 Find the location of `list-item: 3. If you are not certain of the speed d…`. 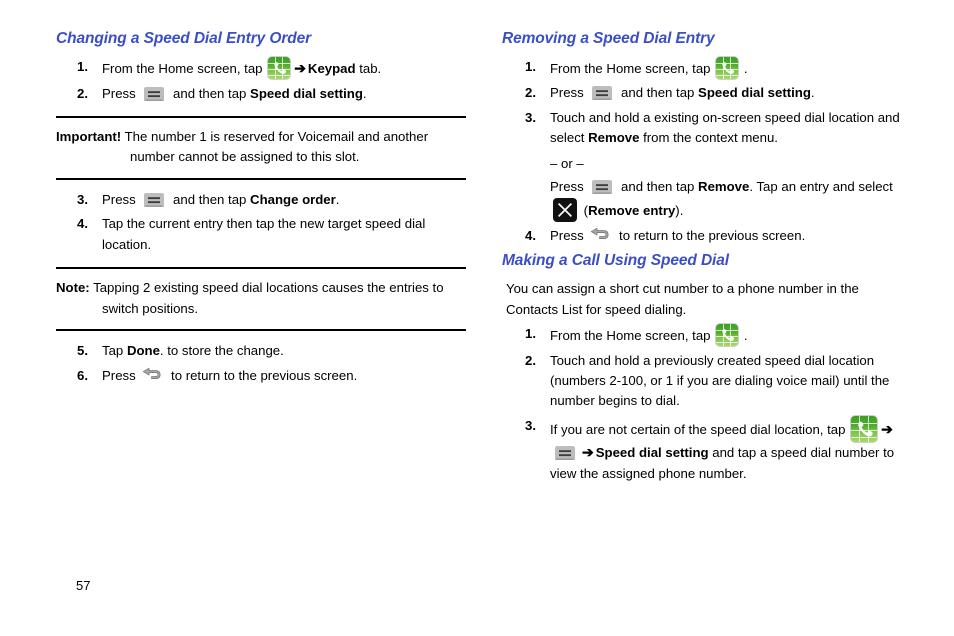

list-item: 3. If you are not certain of the speed d… is located at coordinates (707, 449).